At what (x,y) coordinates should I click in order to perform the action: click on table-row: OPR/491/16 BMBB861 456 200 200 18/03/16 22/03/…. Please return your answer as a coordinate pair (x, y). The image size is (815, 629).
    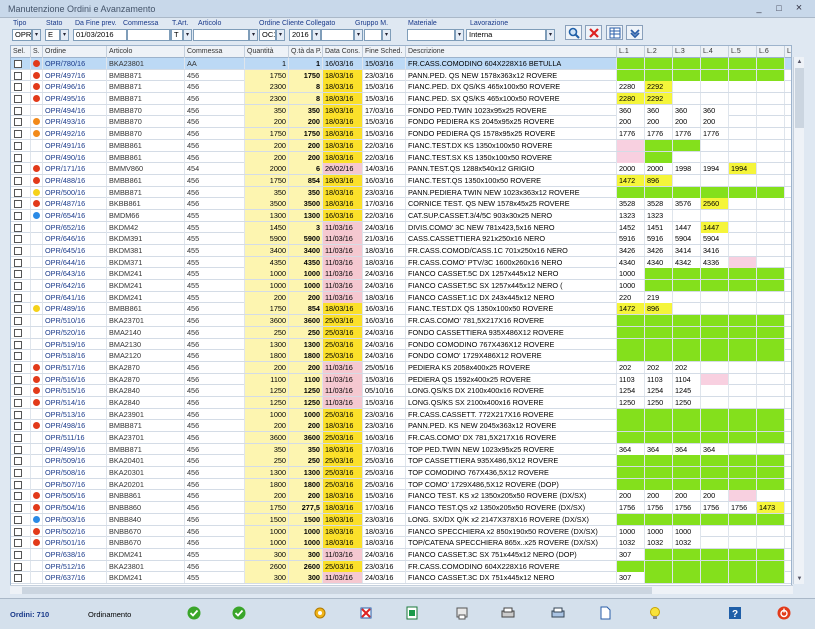
    Looking at the image, I should click on (401, 145).